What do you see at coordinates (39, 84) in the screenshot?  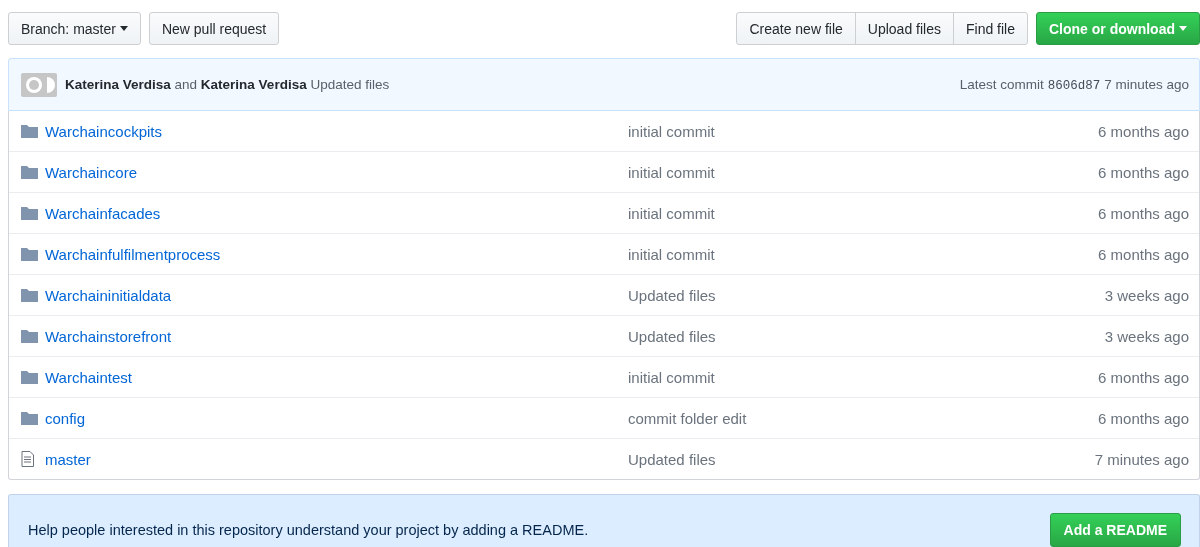 I see `avatar-icon` at bounding box center [39, 84].